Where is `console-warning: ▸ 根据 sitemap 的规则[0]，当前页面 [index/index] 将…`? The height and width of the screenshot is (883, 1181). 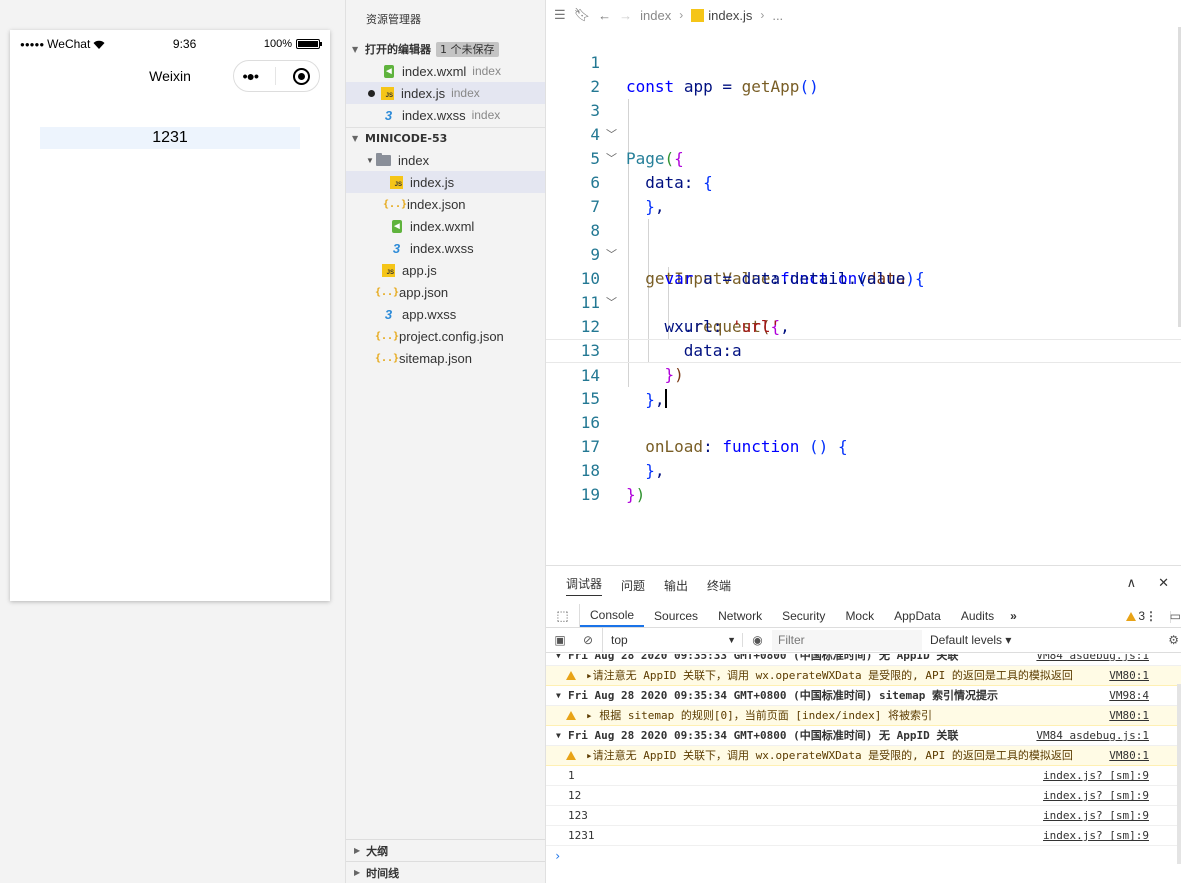 console-warning: ▸ 根据 sitemap 的规则[0]，当前页面 [index/index] 将… is located at coordinates (863, 716).